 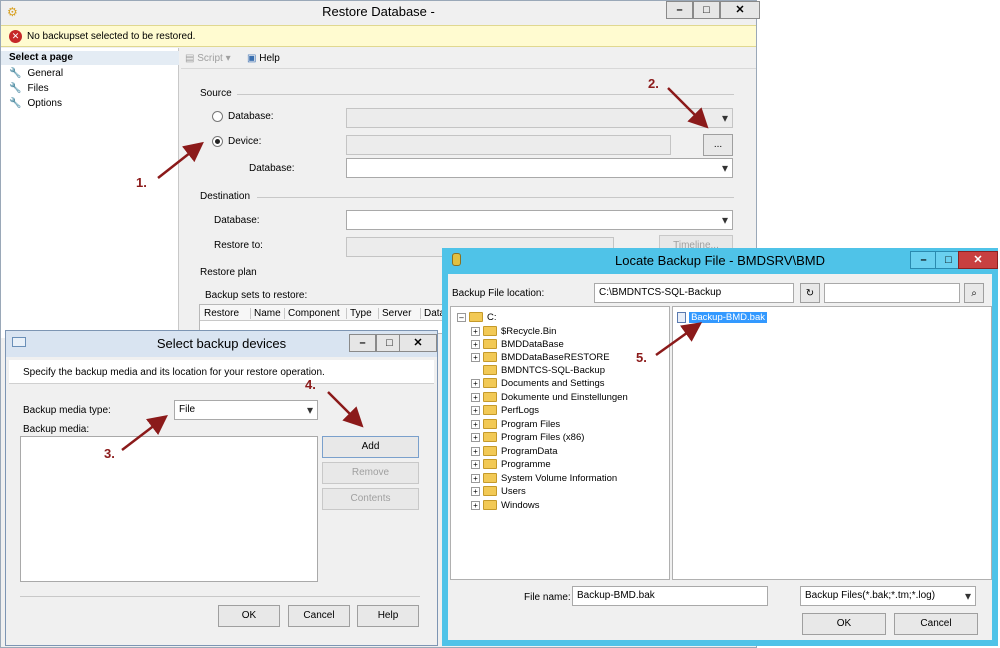 I want to click on annotation-label-5: 5., so click(x=641, y=357).